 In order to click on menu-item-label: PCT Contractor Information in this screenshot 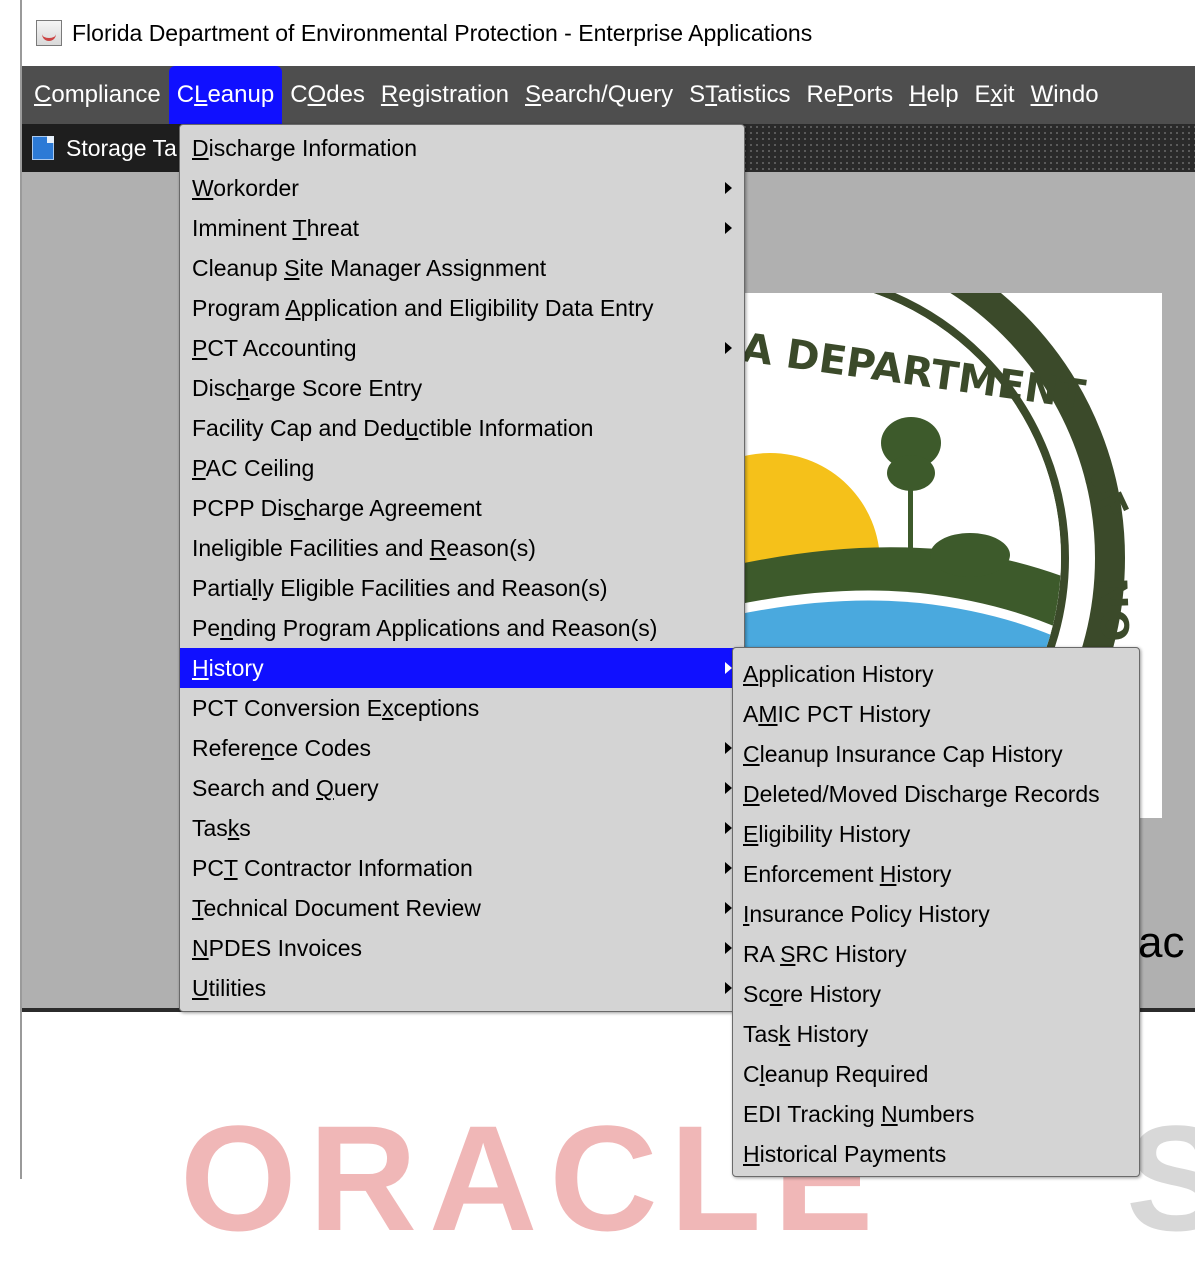, I will do `click(332, 868)`.